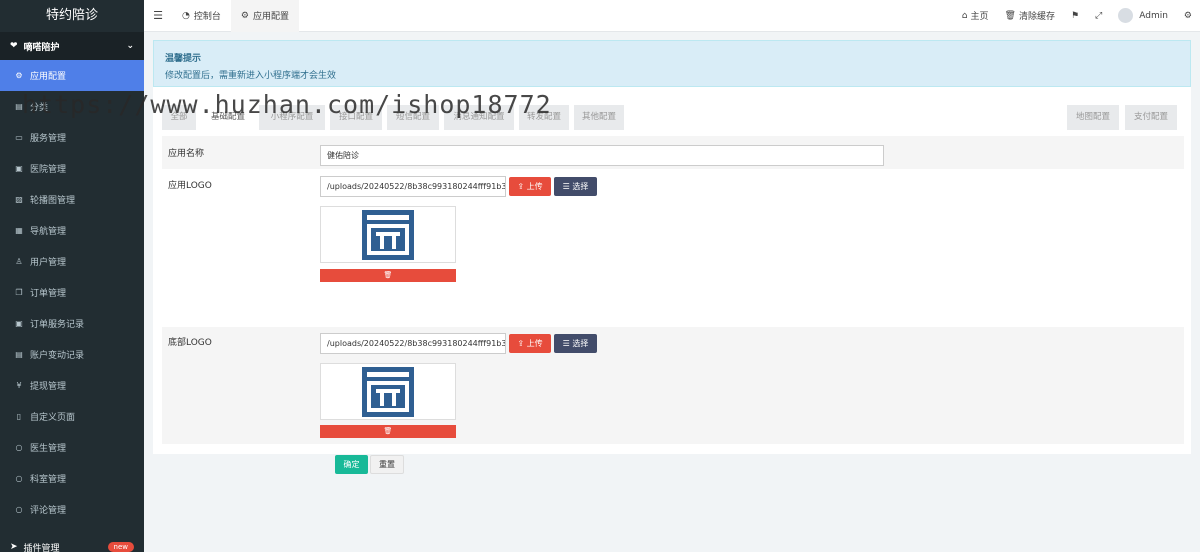 The image size is (1200, 552). Describe the element at coordinates (19, 385) in the screenshot. I see `yen-icon: ¥` at that location.